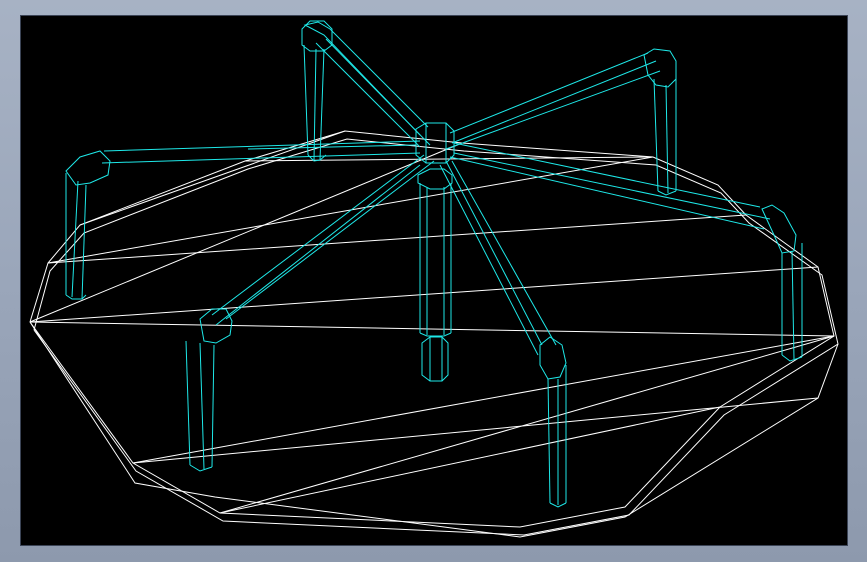  I want to click on arm-left, so click(243, 220).